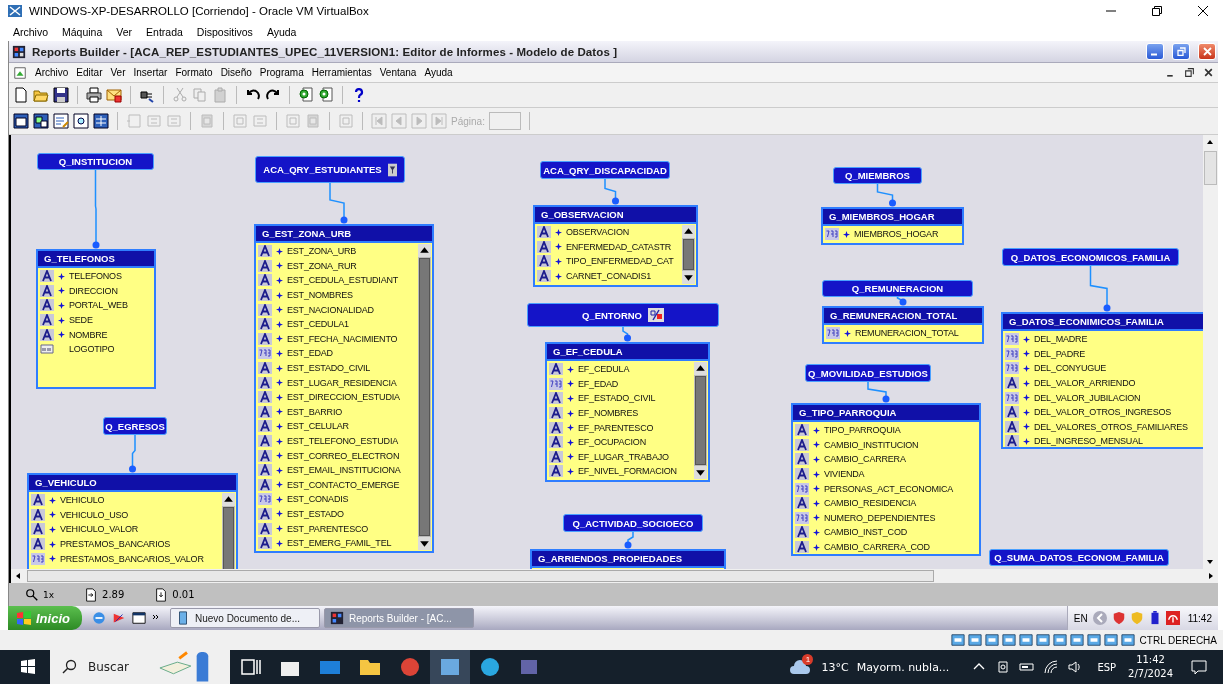 Image resolution: width=1223 pixels, height=684 pixels. I want to click on data-group: G_OBSERVACION OBSERVACION ENFERMEDAD_CATASTR TIPO_ENFERMEDAD_CAT CARNET_CONADIS1, so click(615, 246).